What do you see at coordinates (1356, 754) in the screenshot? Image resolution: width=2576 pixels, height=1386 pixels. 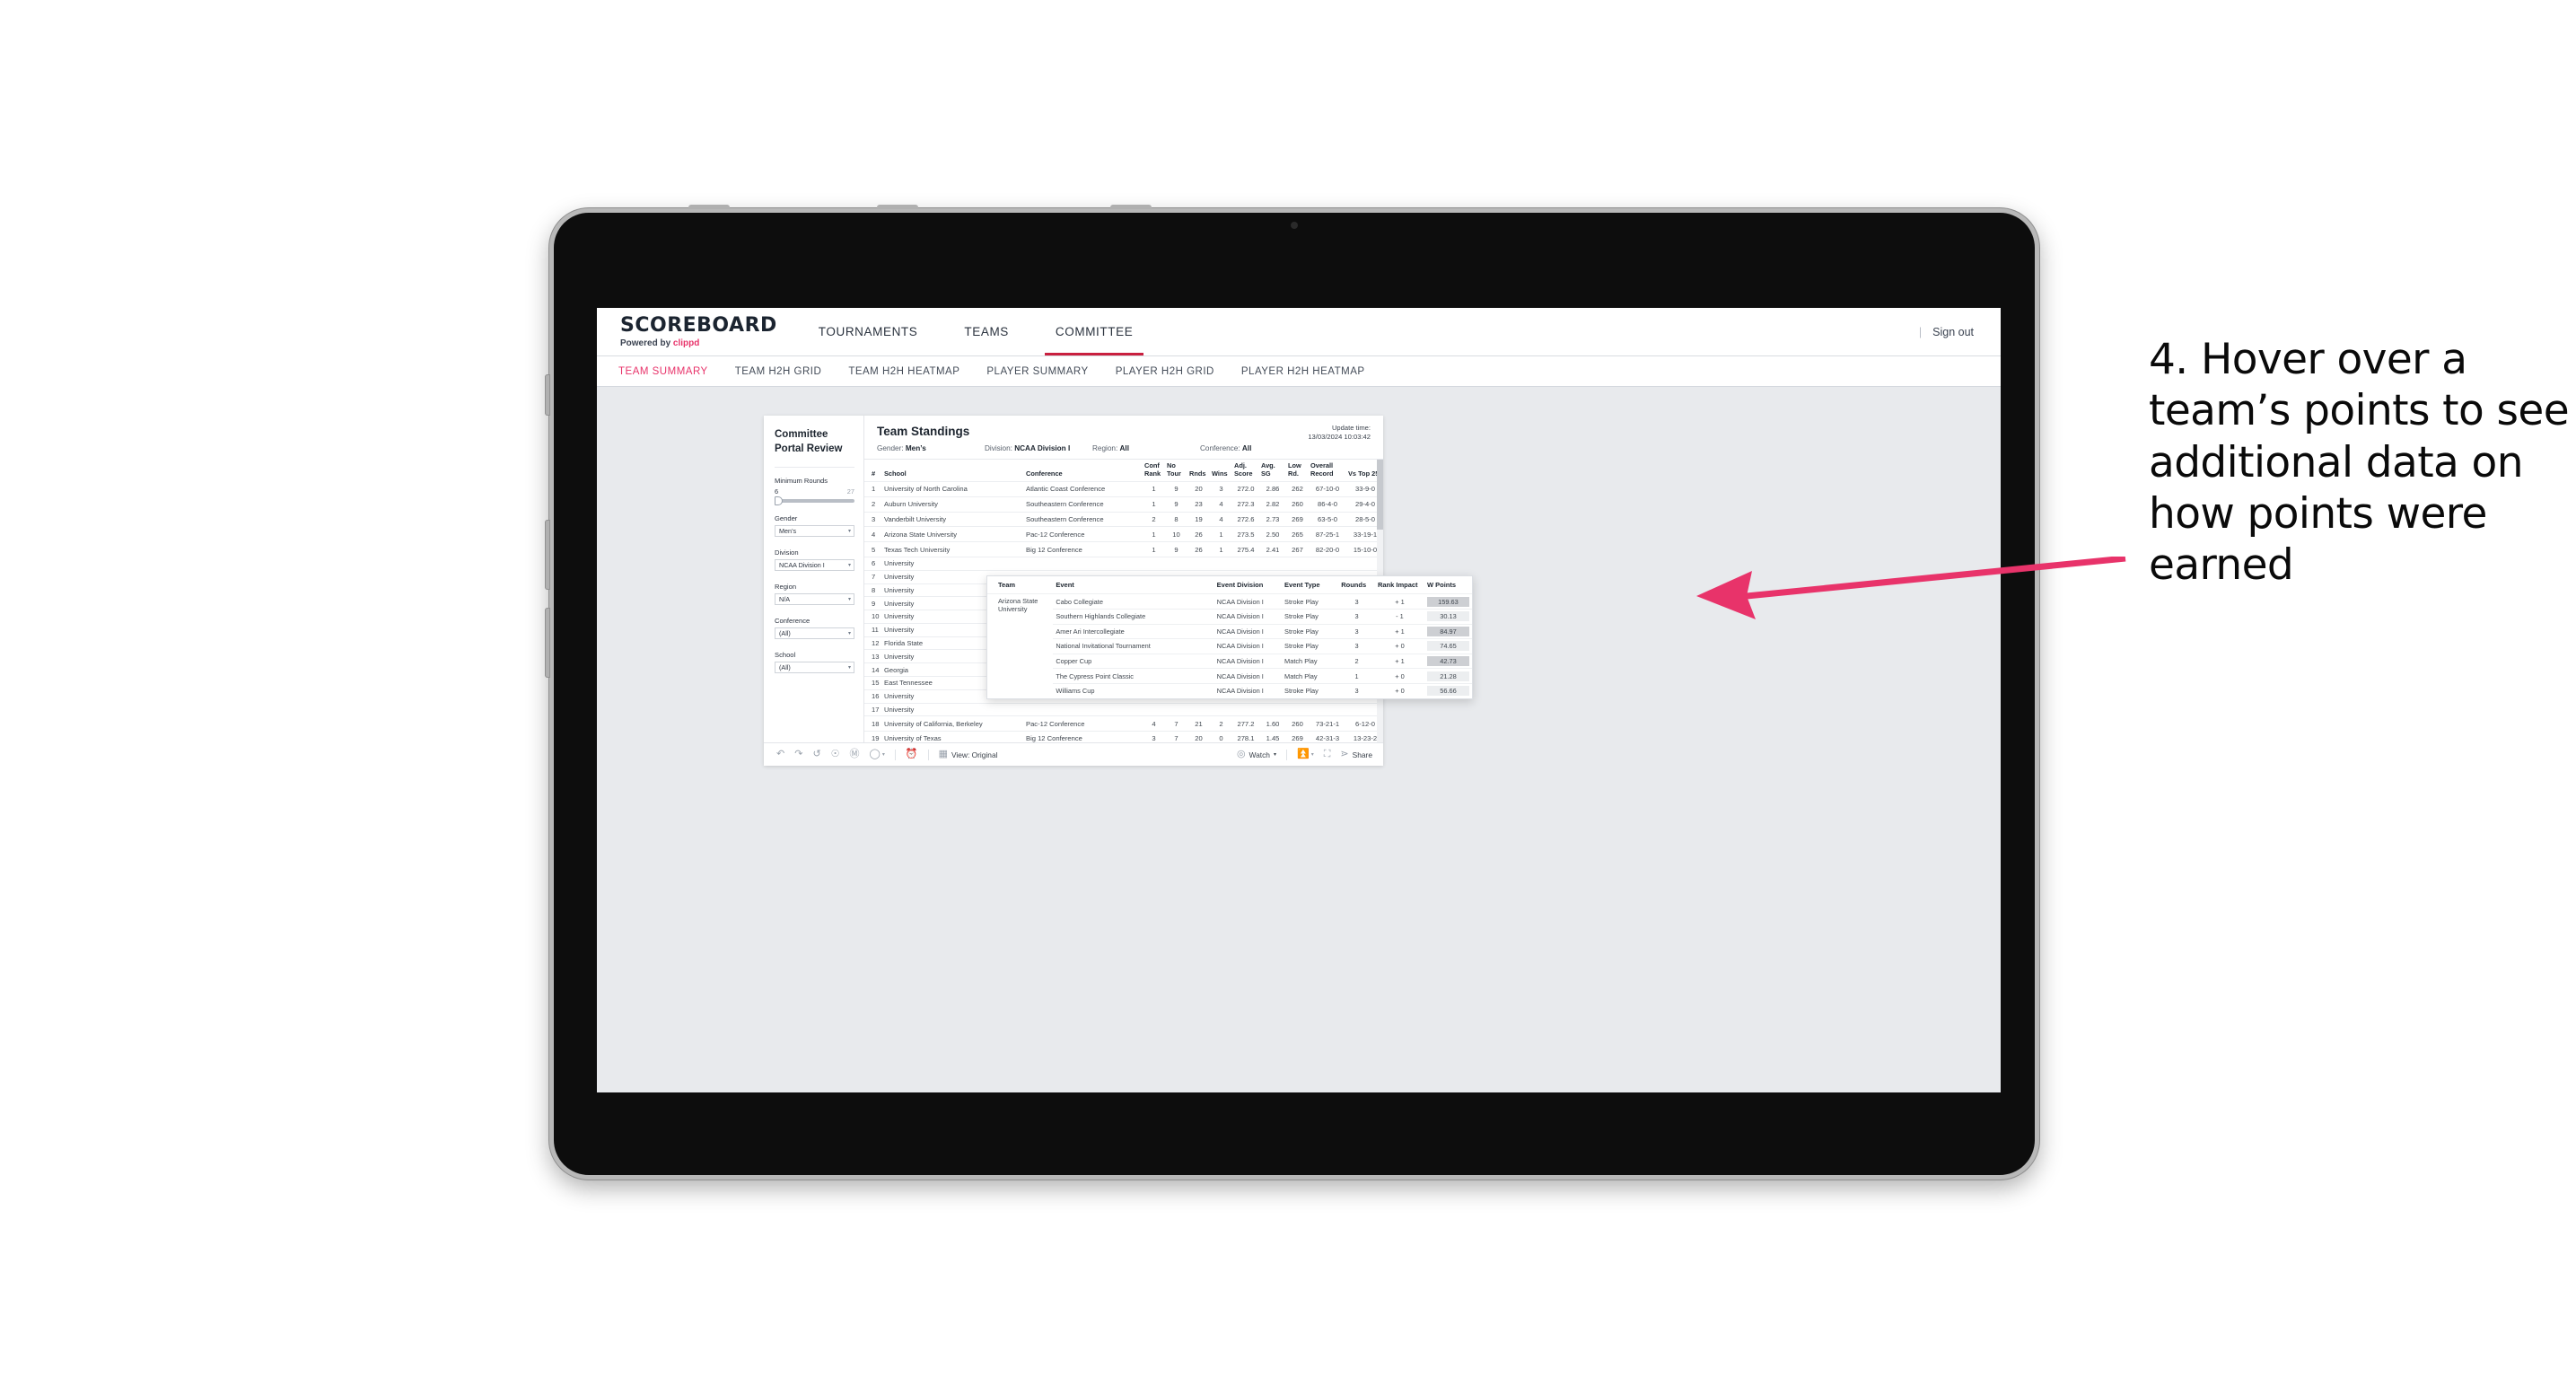 I see `share-button: ⋗ Share` at bounding box center [1356, 754].